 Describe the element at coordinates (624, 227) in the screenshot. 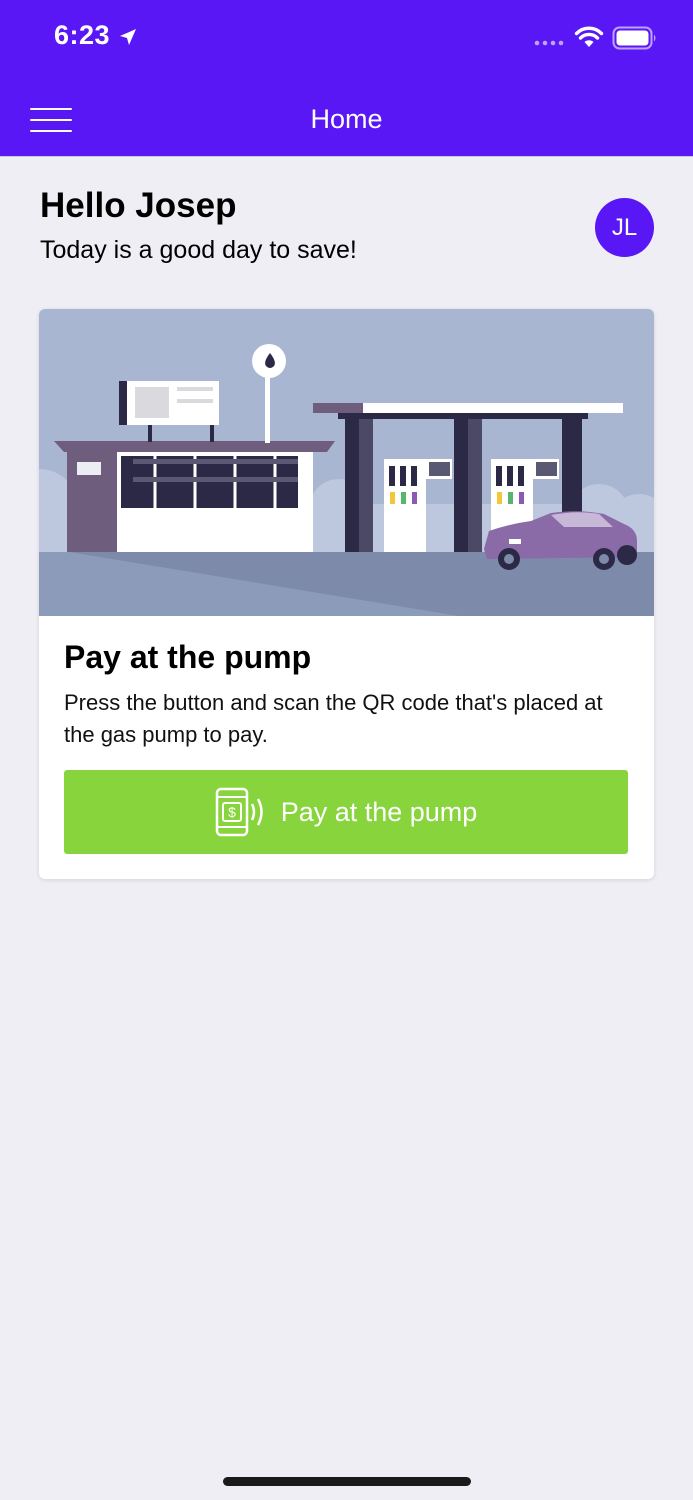

I see `avatar: JL` at that location.